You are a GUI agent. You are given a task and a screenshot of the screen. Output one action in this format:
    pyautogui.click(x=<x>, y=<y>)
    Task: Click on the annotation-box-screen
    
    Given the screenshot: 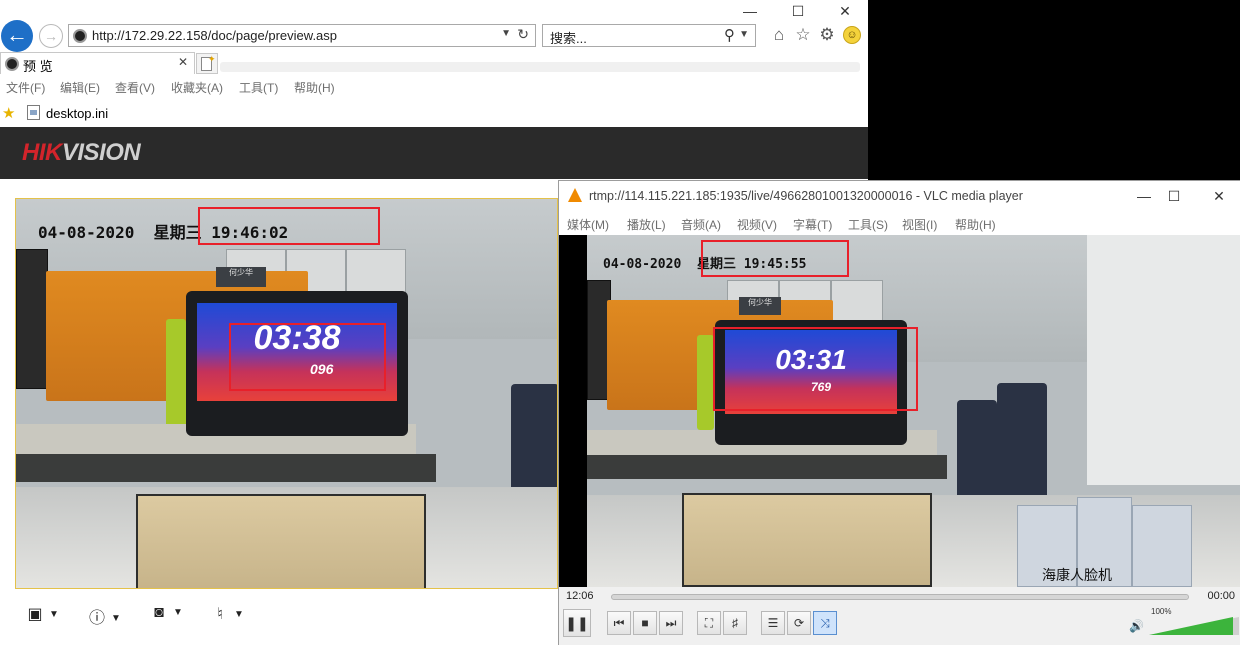 What is the action you would take?
    pyautogui.click(x=815, y=369)
    